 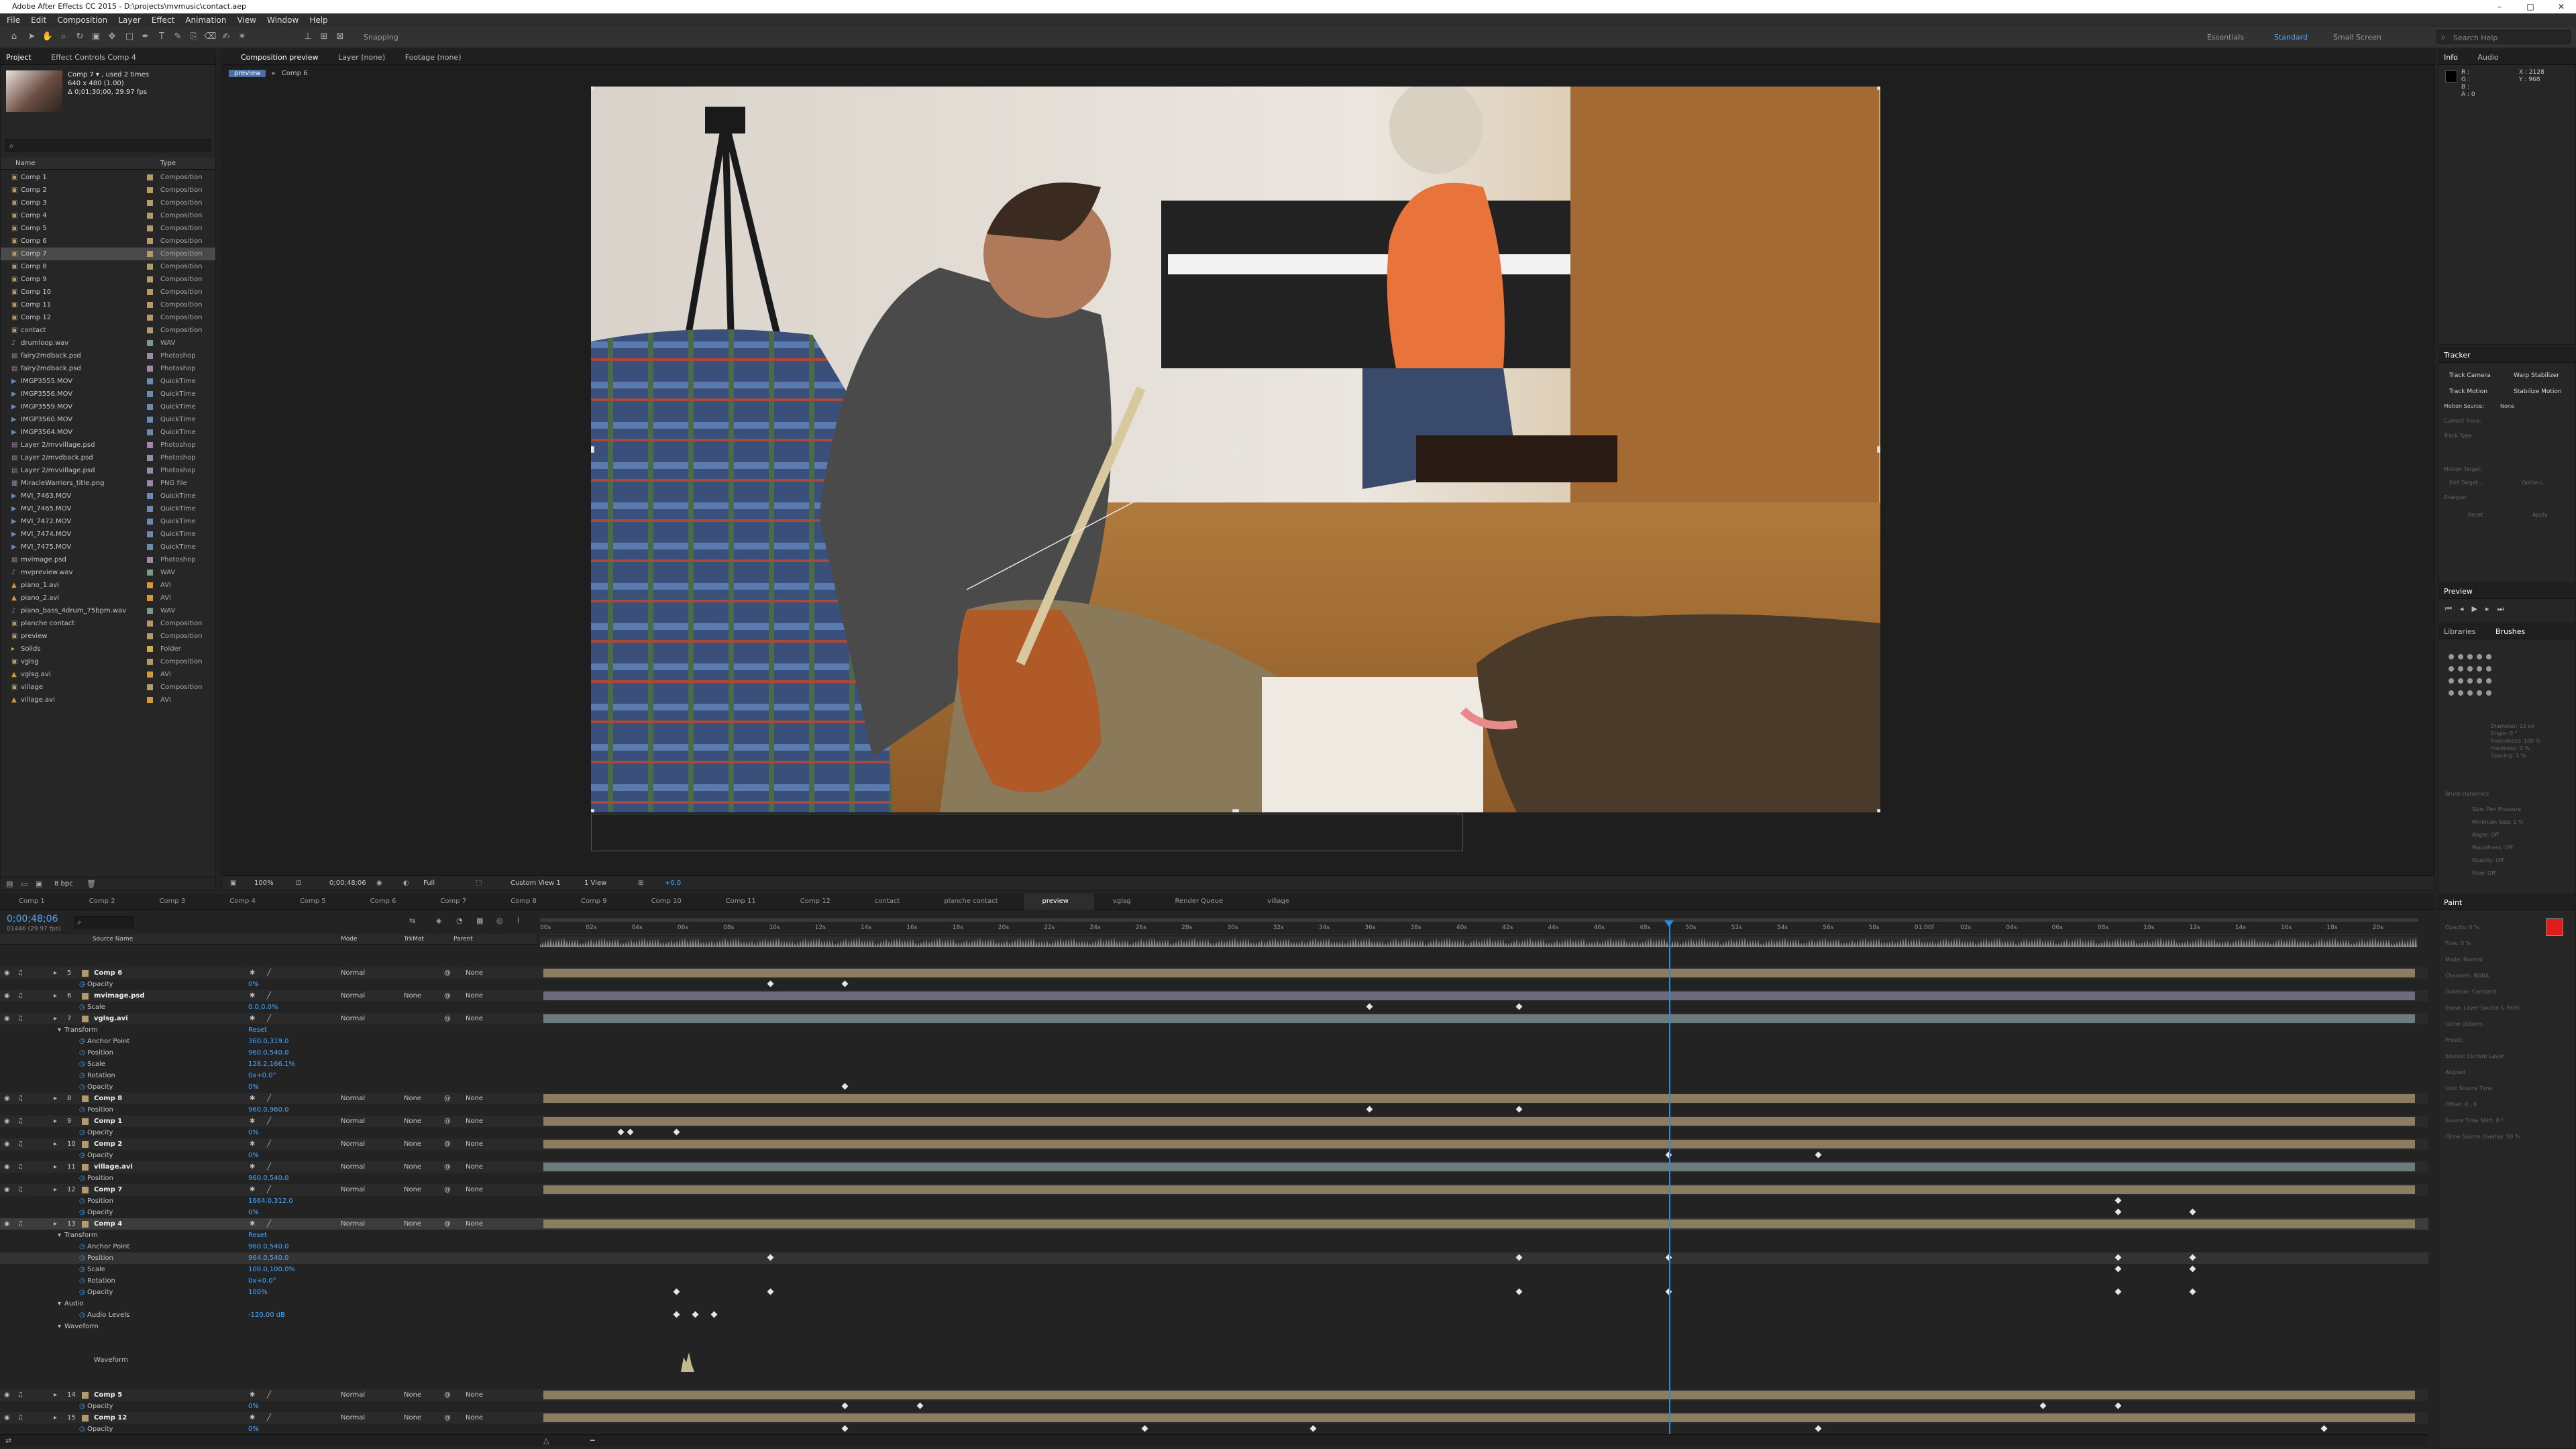 What do you see at coordinates (2515, 741) in the screenshot?
I see `brush-roundness: Roundness: 100 %` at bounding box center [2515, 741].